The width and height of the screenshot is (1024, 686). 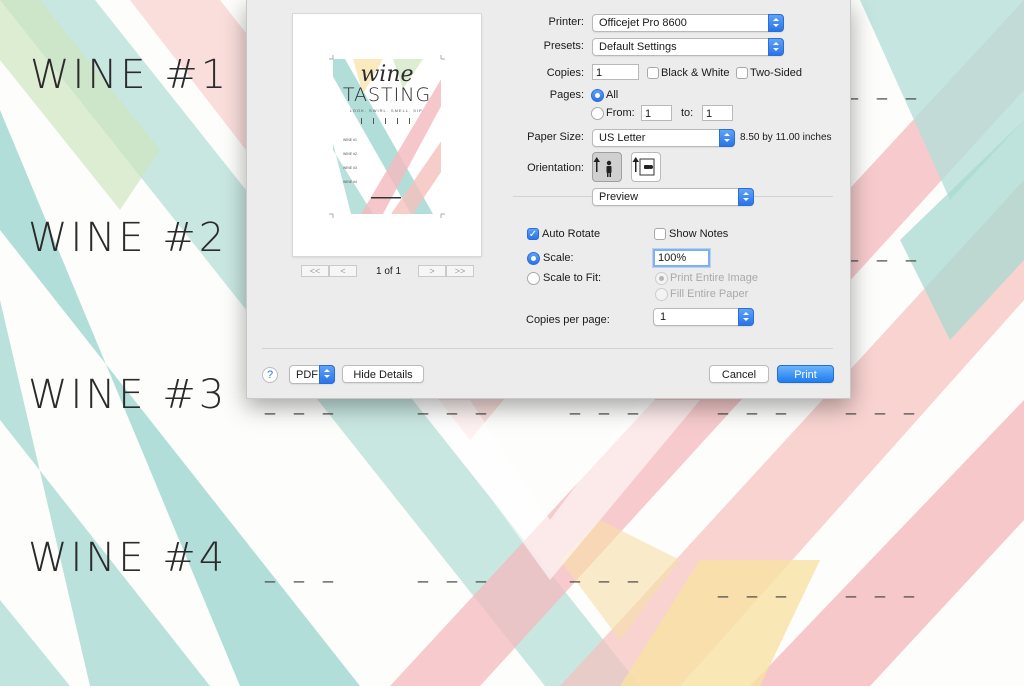 I want to click on pages-label: Pages:, so click(x=566, y=95).